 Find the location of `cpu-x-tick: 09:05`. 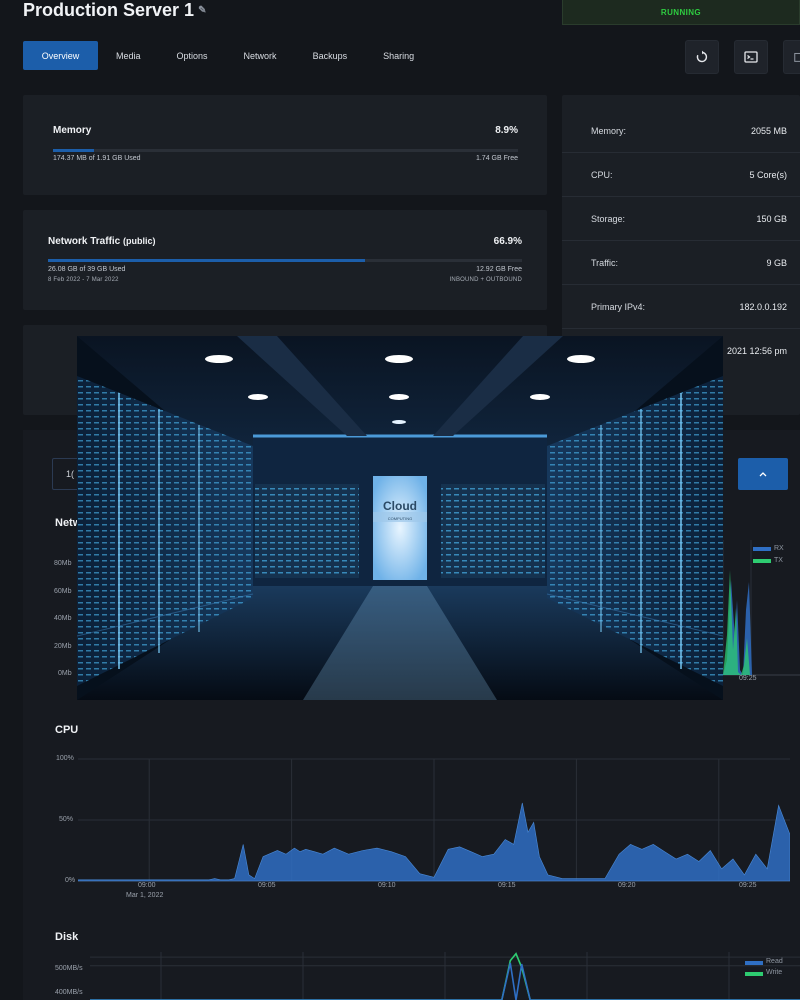

cpu-x-tick: 09:05 is located at coordinates (267, 885).